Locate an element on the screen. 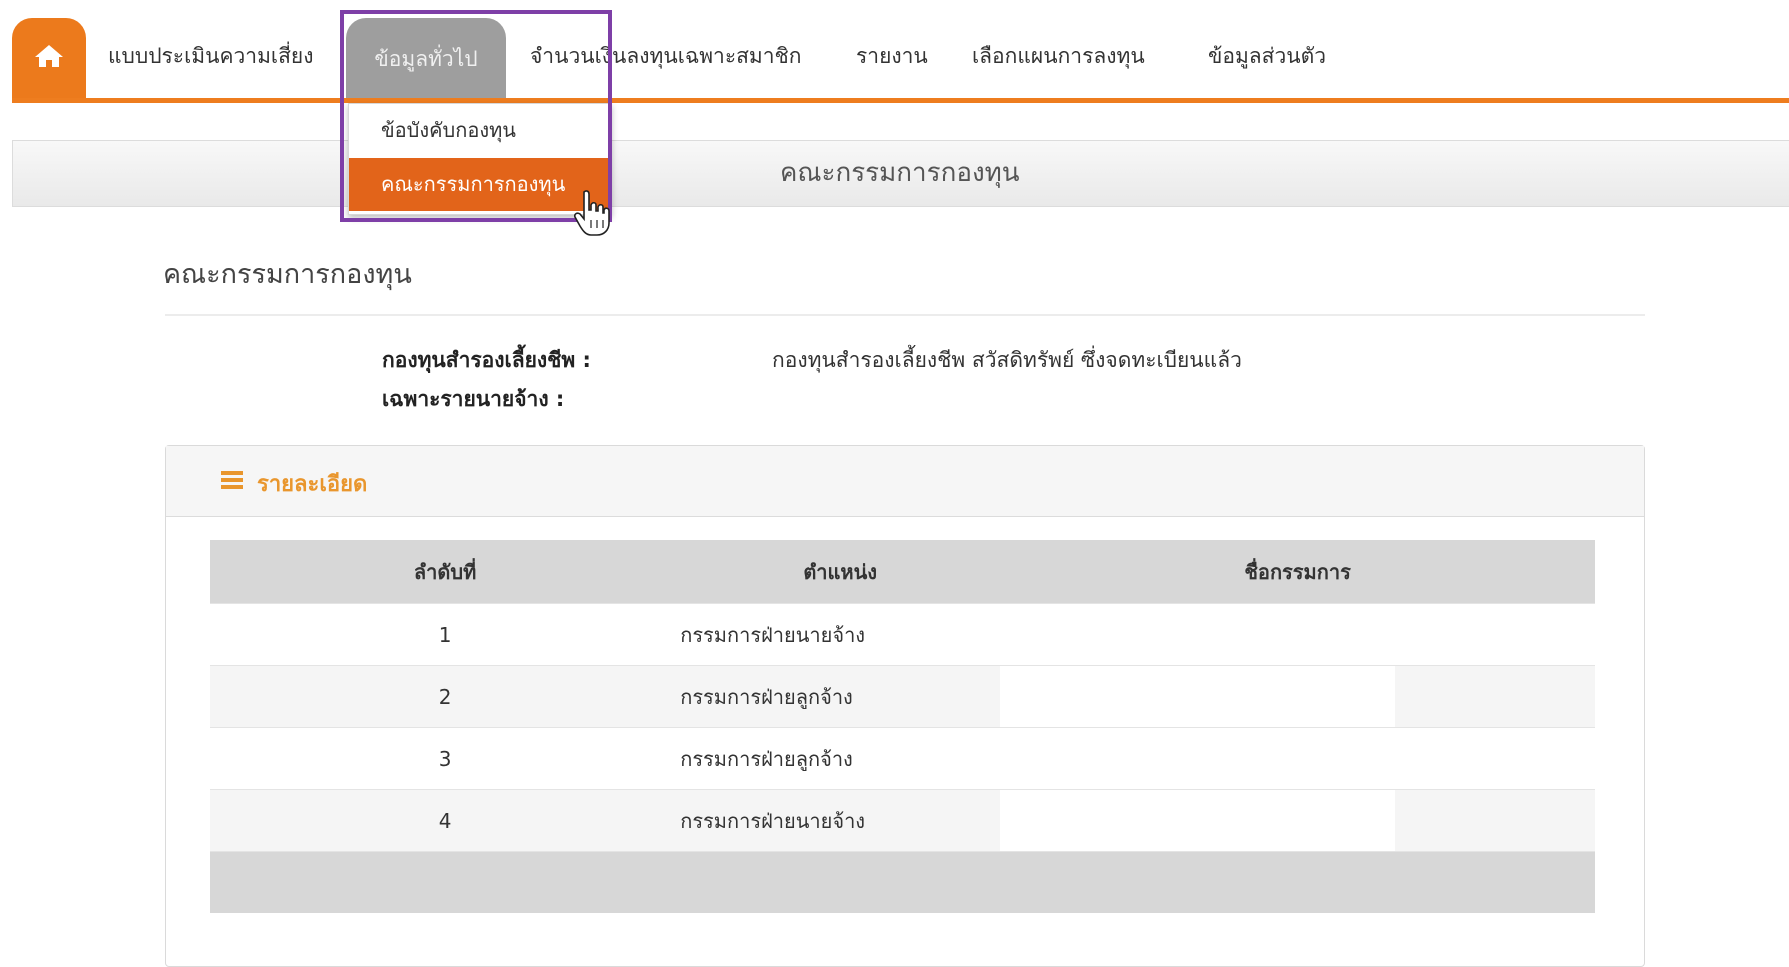 This screenshot has width=1789, height=967. table-row: 3 กรรมการฝ่ายลูกจ้าง is located at coordinates (902, 758).